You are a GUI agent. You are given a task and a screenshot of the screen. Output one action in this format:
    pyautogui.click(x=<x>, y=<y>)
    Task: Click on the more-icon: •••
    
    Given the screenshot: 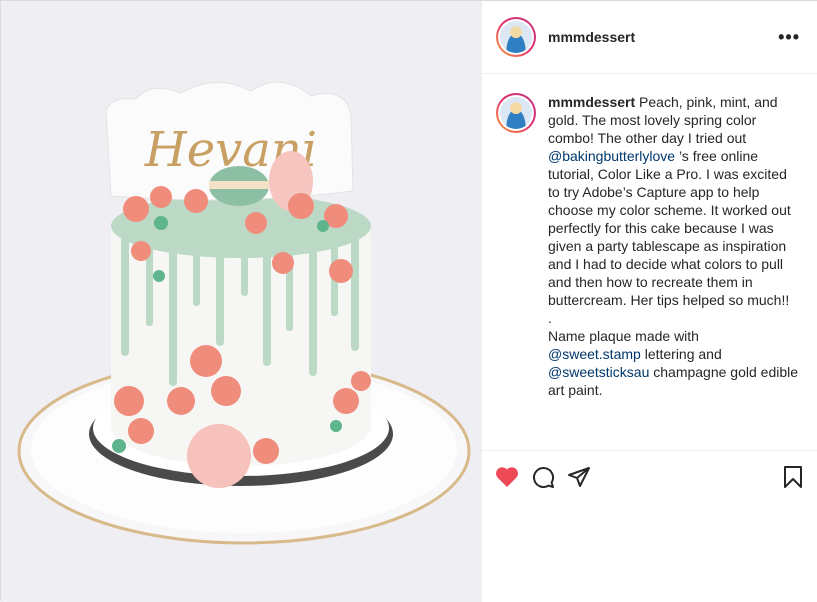 What is the action you would take?
    pyautogui.click(x=789, y=37)
    